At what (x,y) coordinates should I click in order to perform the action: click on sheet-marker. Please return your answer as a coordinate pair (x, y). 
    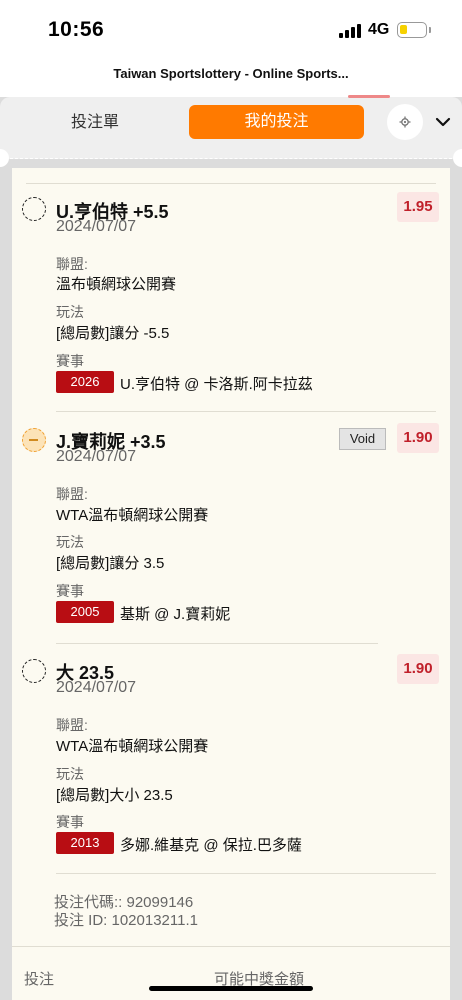
    Looking at the image, I should click on (369, 96).